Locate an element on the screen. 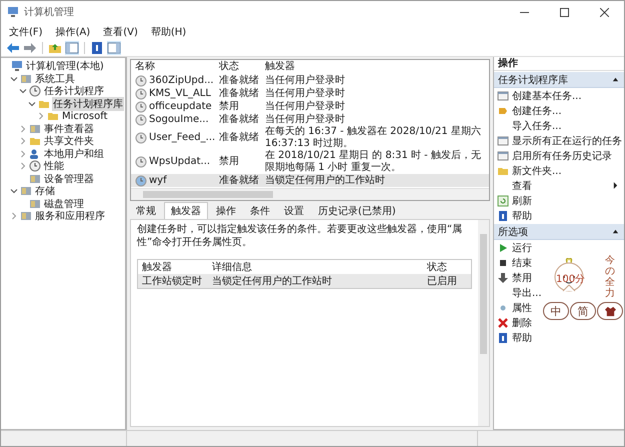 This screenshot has width=625, height=447. task-row: WpsUpdat... 禁用 在 2018/10/21 星期日 的 8:31 时 - 触发后，无限期地每隔 1 小时 重复一次。 is located at coordinates (310, 162).